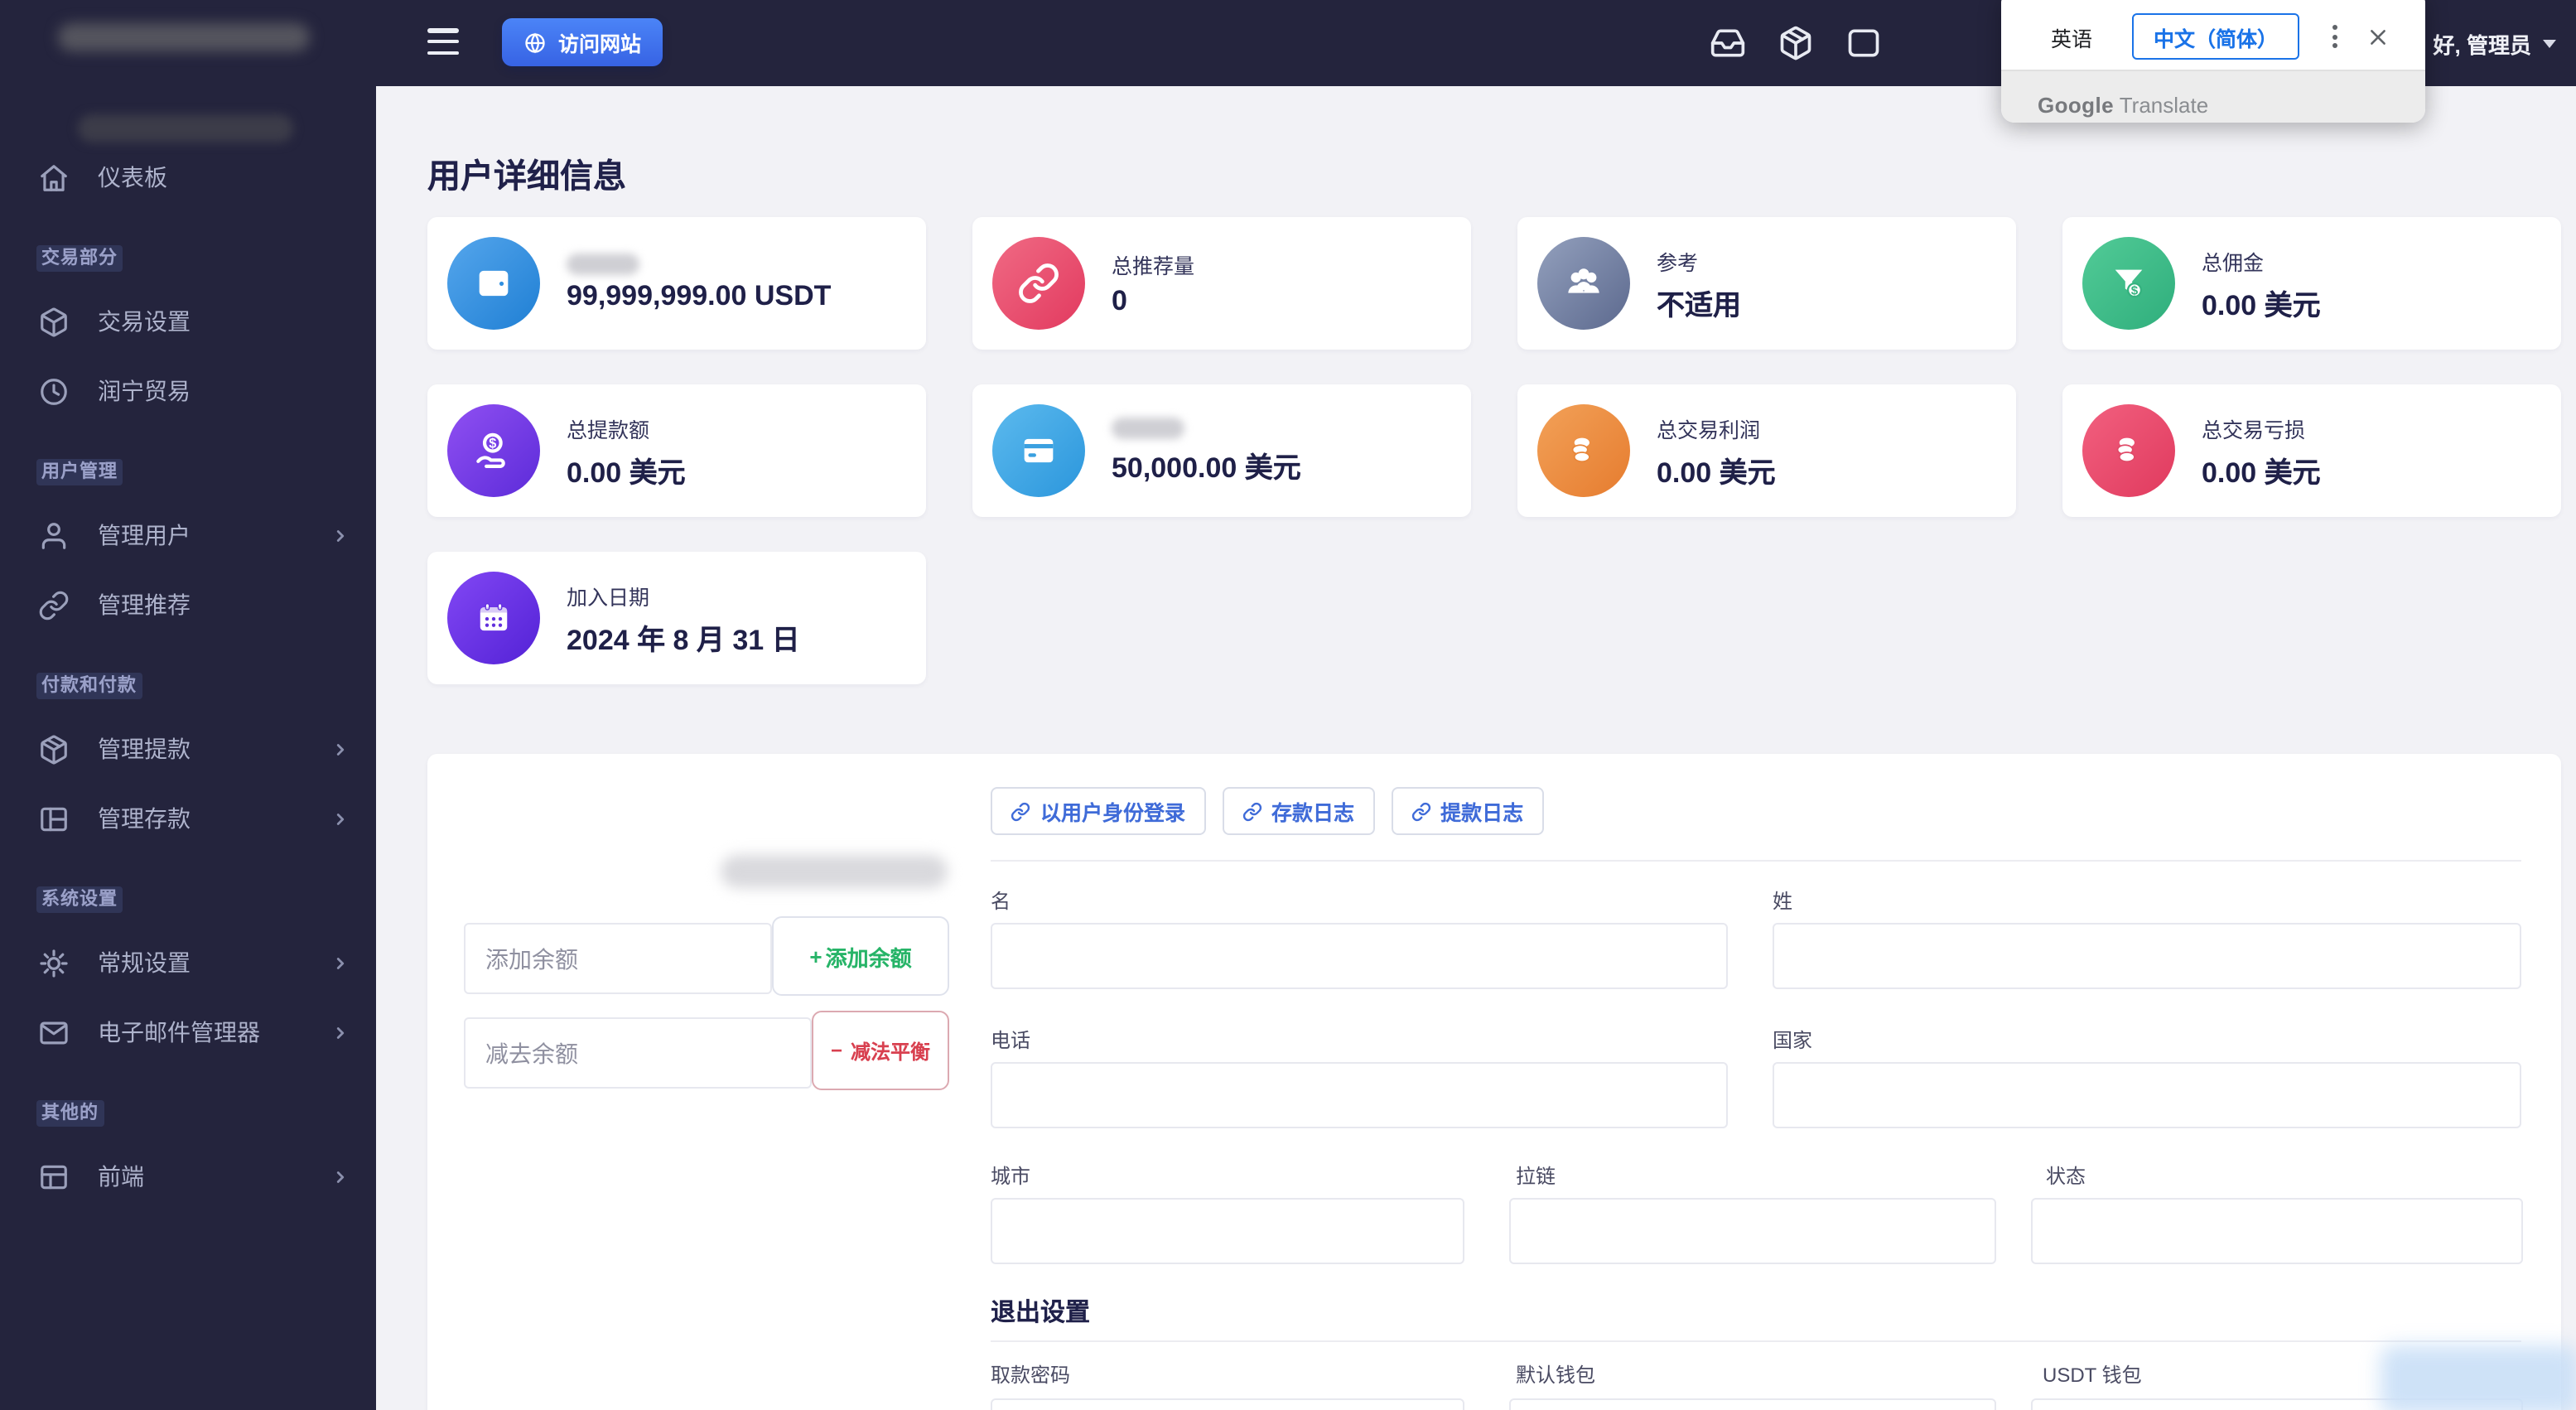 The image size is (2576, 1410). I want to click on status-label: 状态, so click(2066, 1176).